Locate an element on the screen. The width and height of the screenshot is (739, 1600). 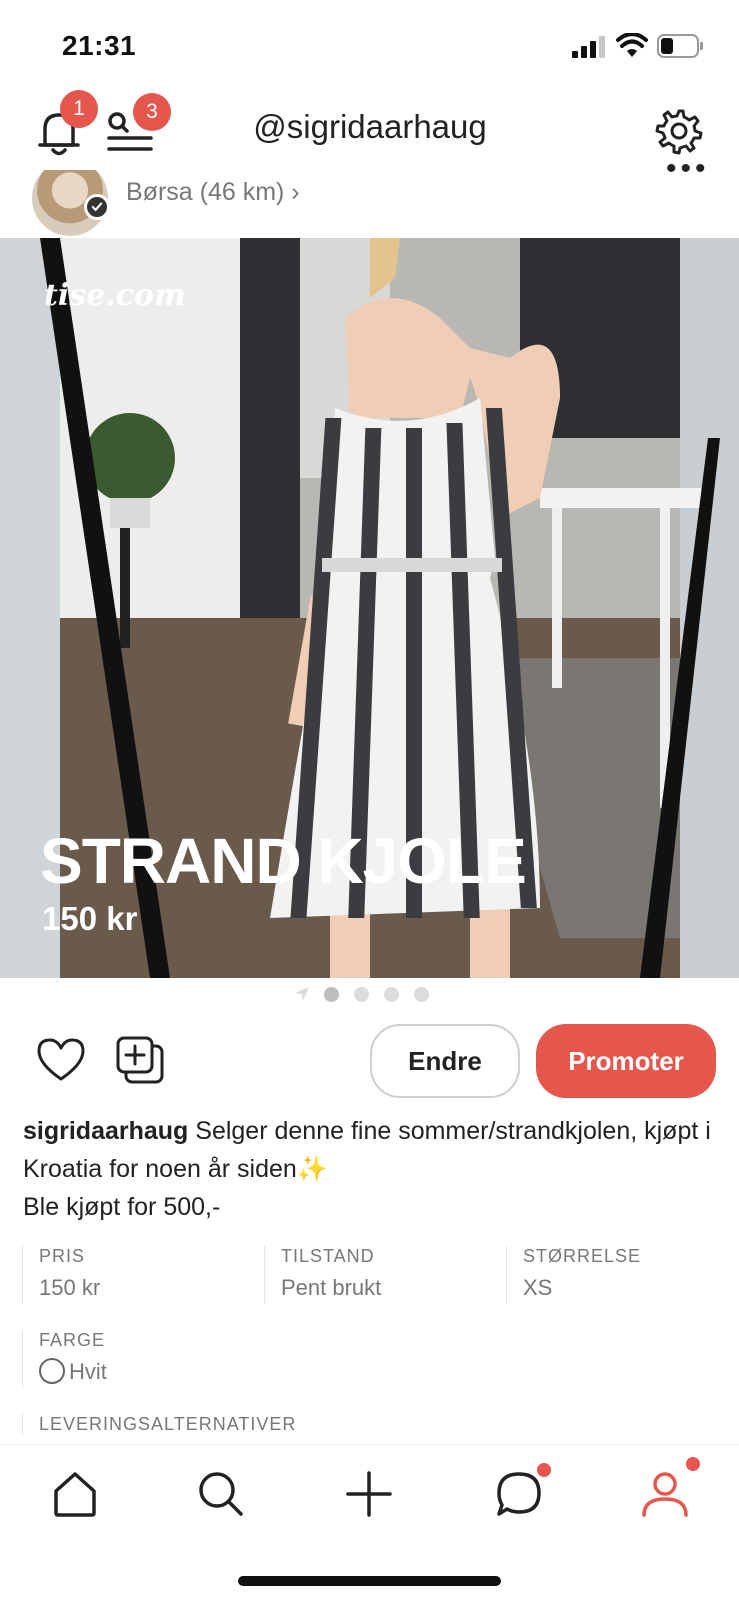
detail-value: Hvit is located at coordinates (88, 1371).